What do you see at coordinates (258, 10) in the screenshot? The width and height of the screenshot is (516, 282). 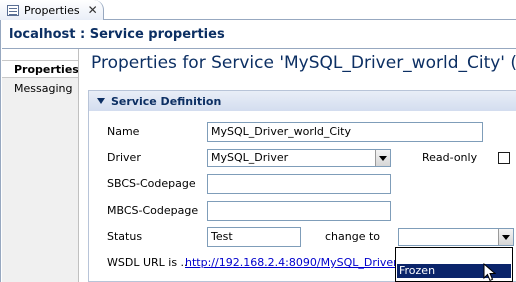 I see `view-tab-bar: Properties ✕` at bounding box center [258, 10].